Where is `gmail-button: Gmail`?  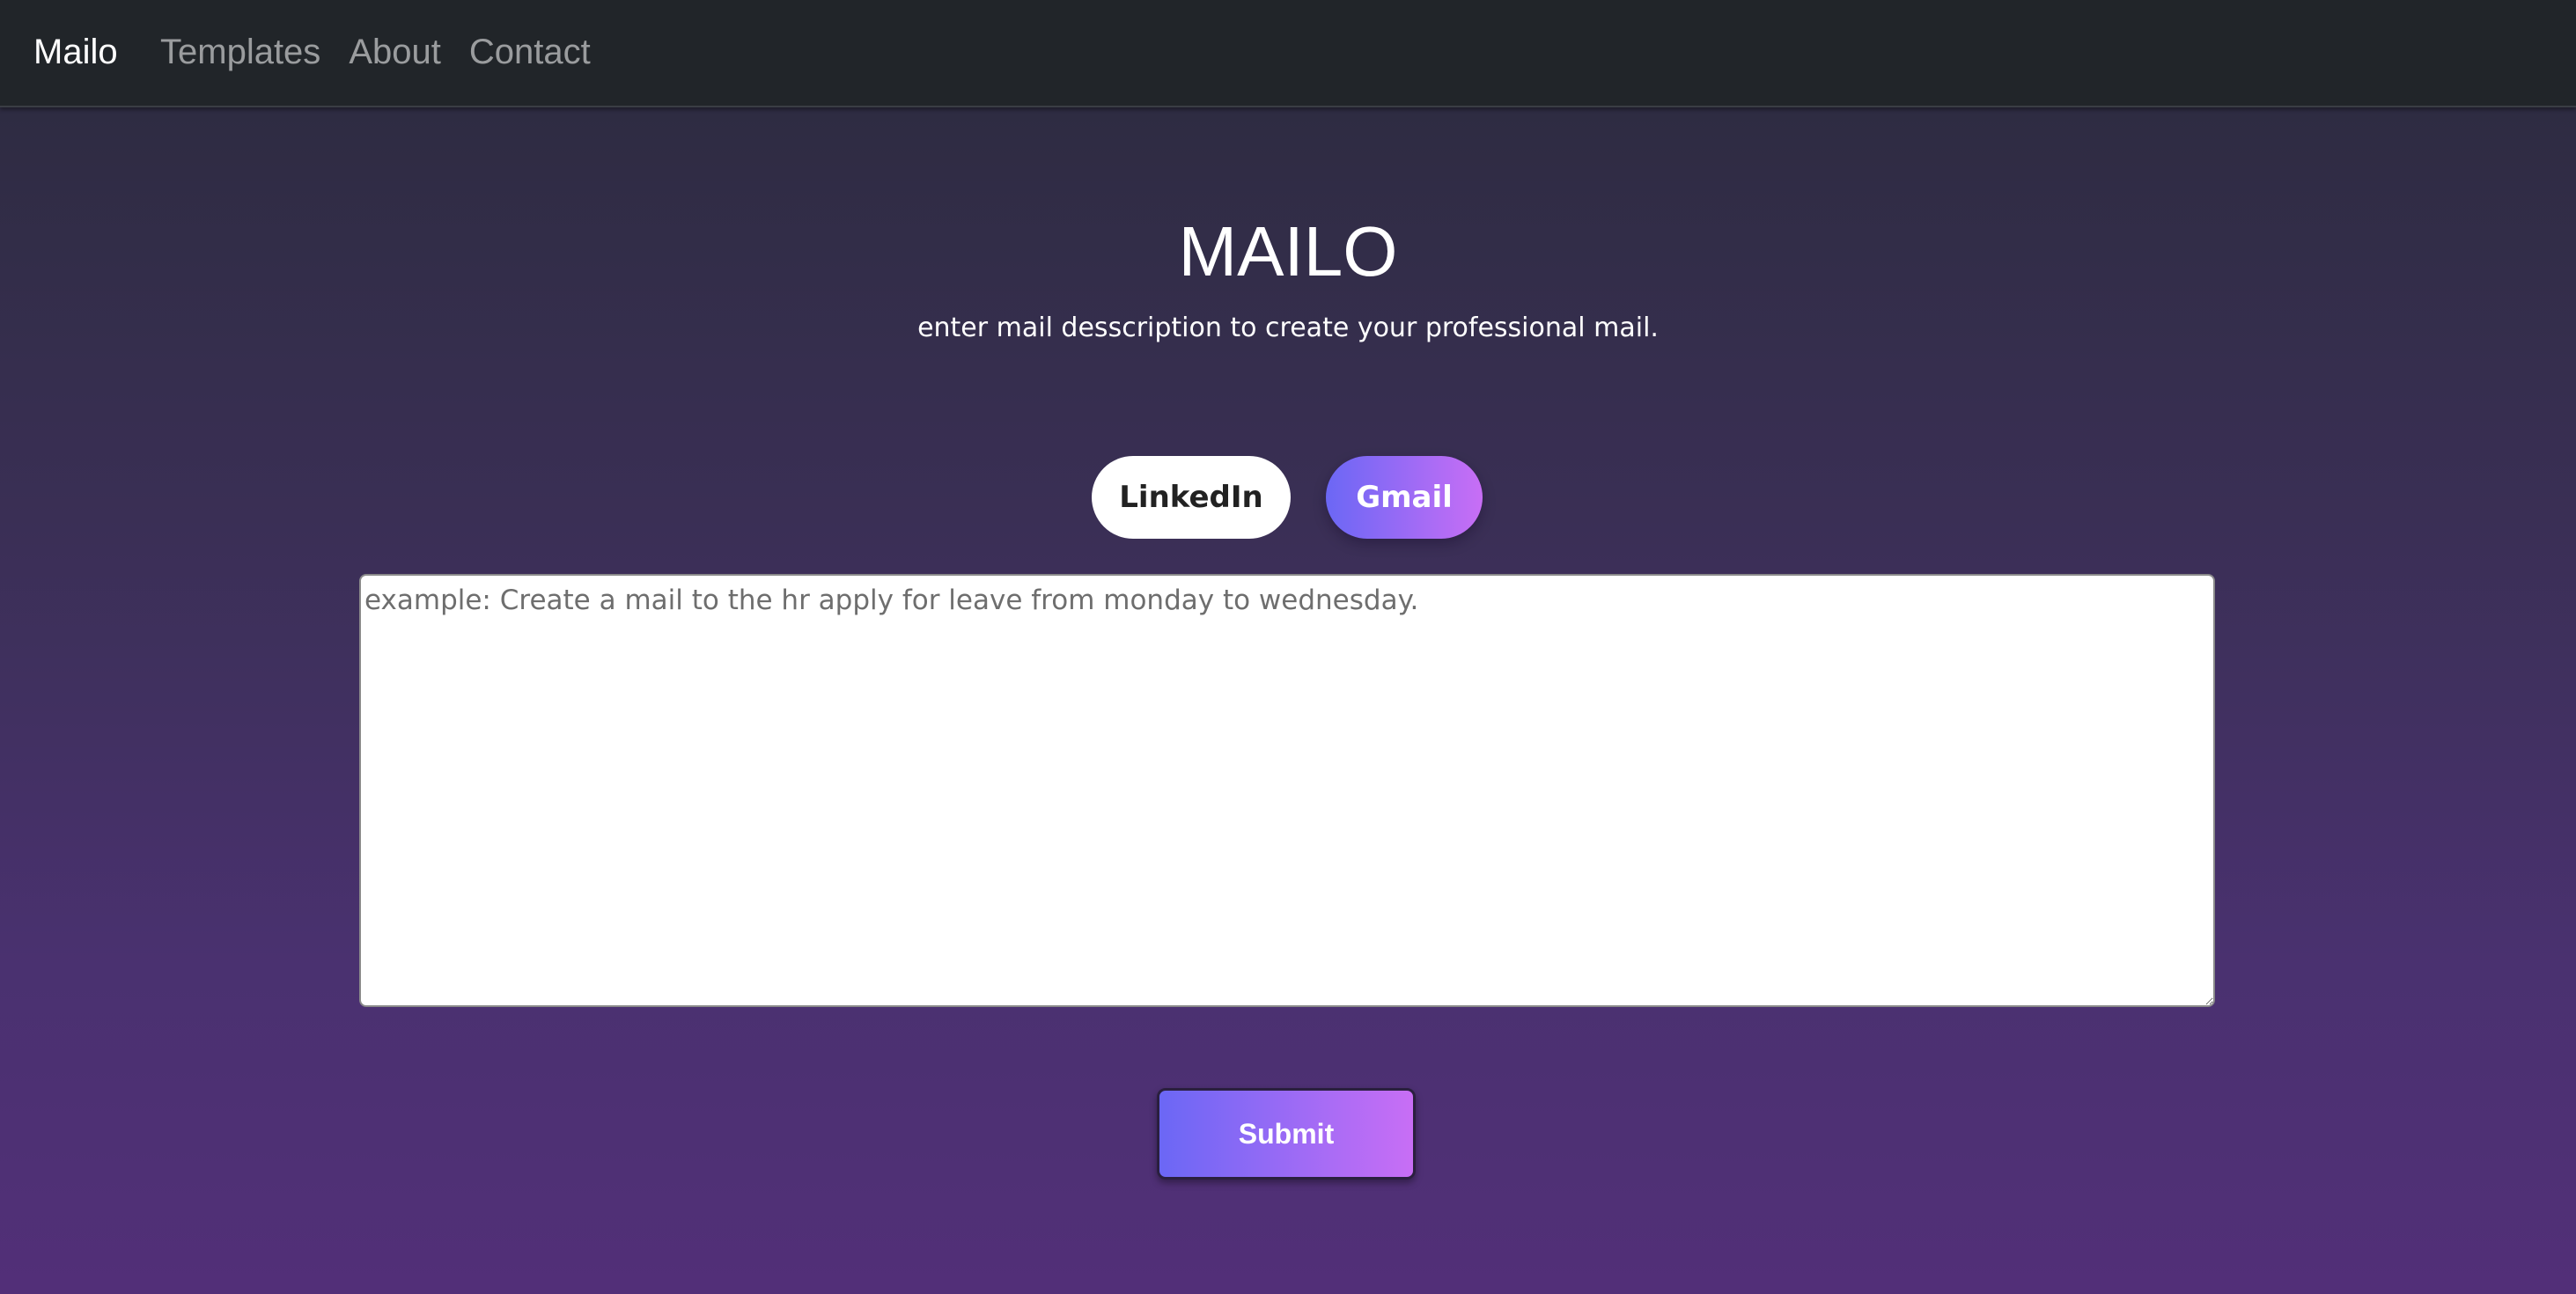
gmail-button: Gmail is located at coordinates (1405, 498).